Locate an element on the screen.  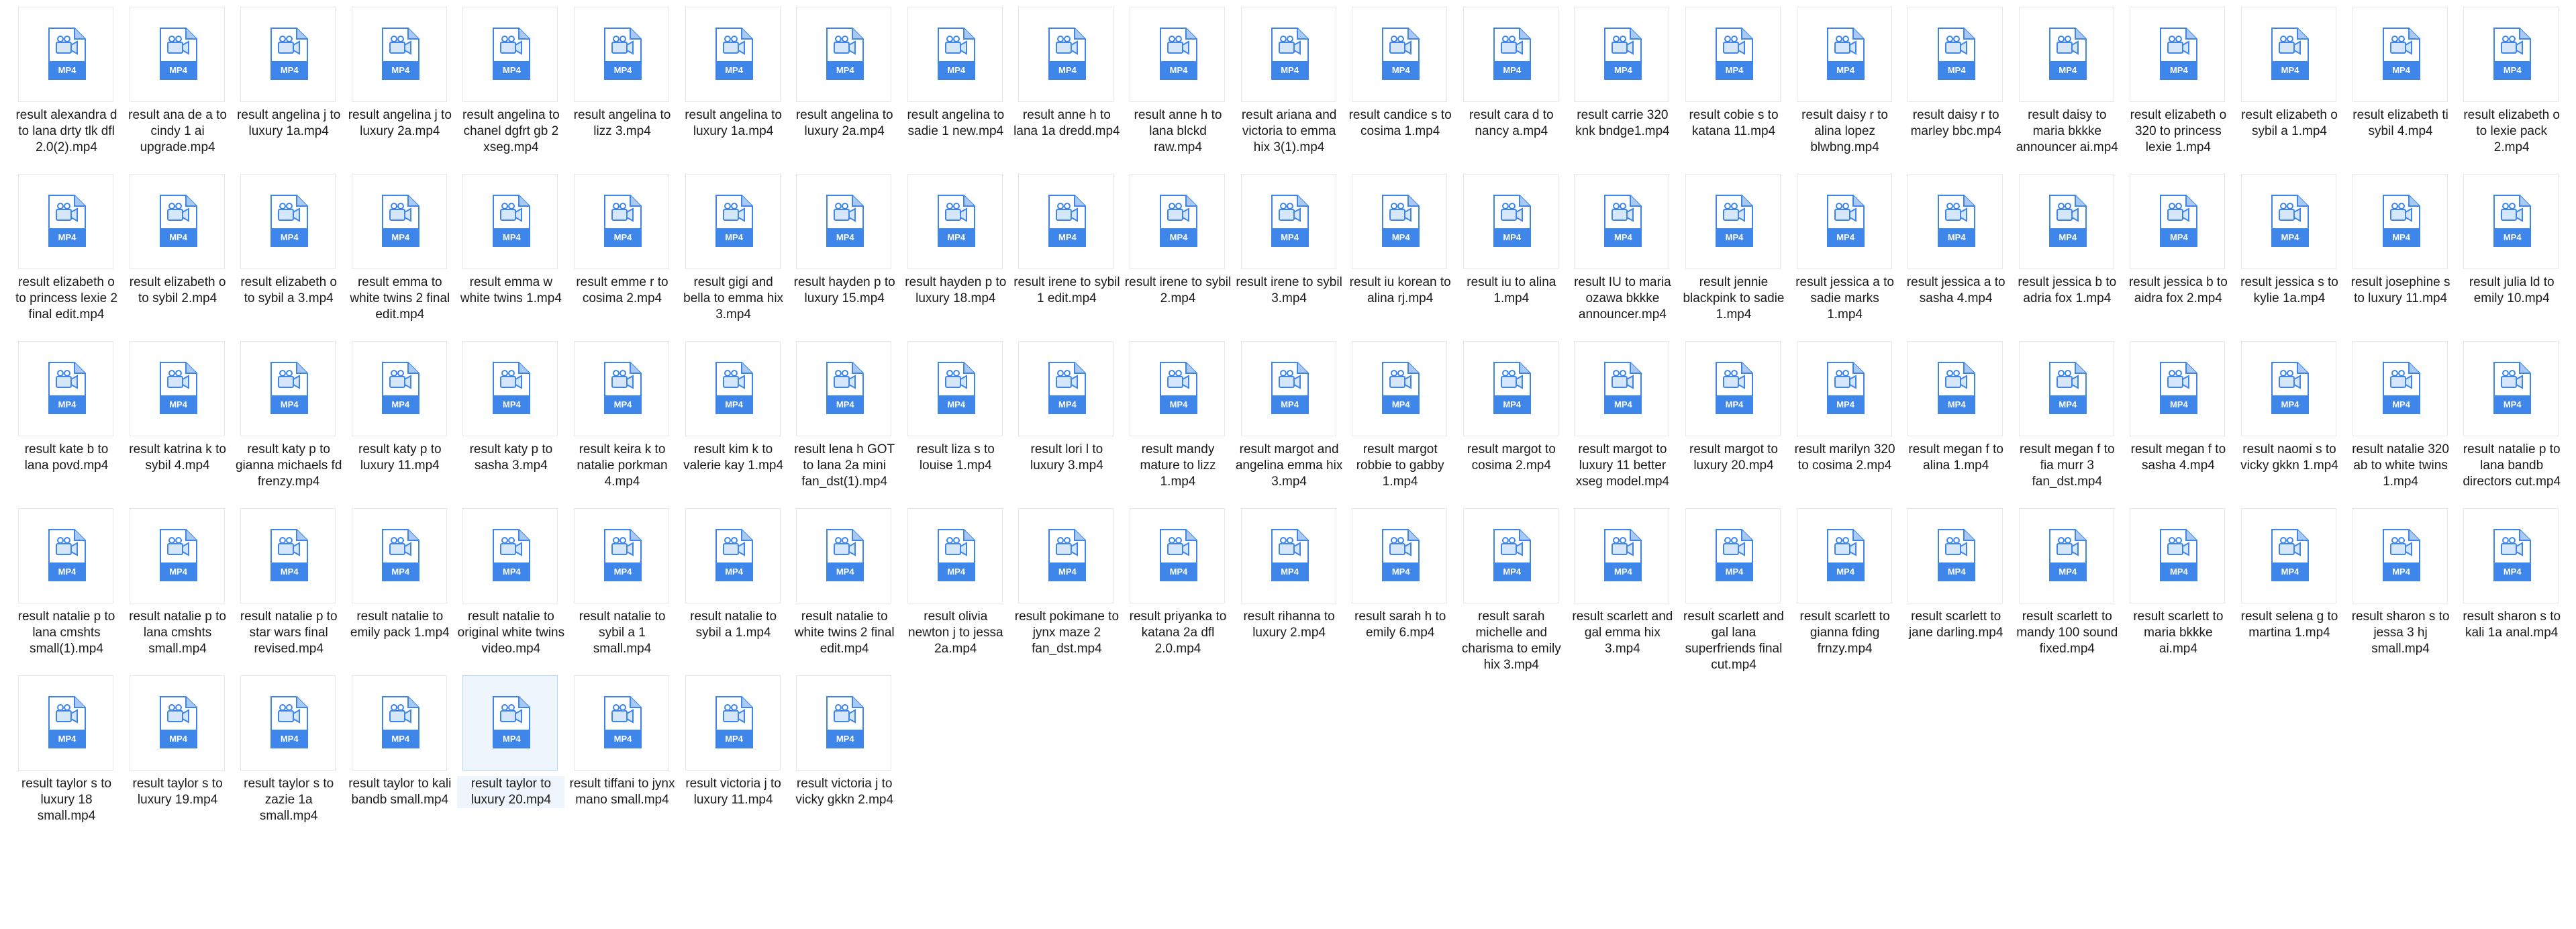
file-item: MP4 result angelina j to luxury 2a.mp4 is located at coordinates (400, 87).